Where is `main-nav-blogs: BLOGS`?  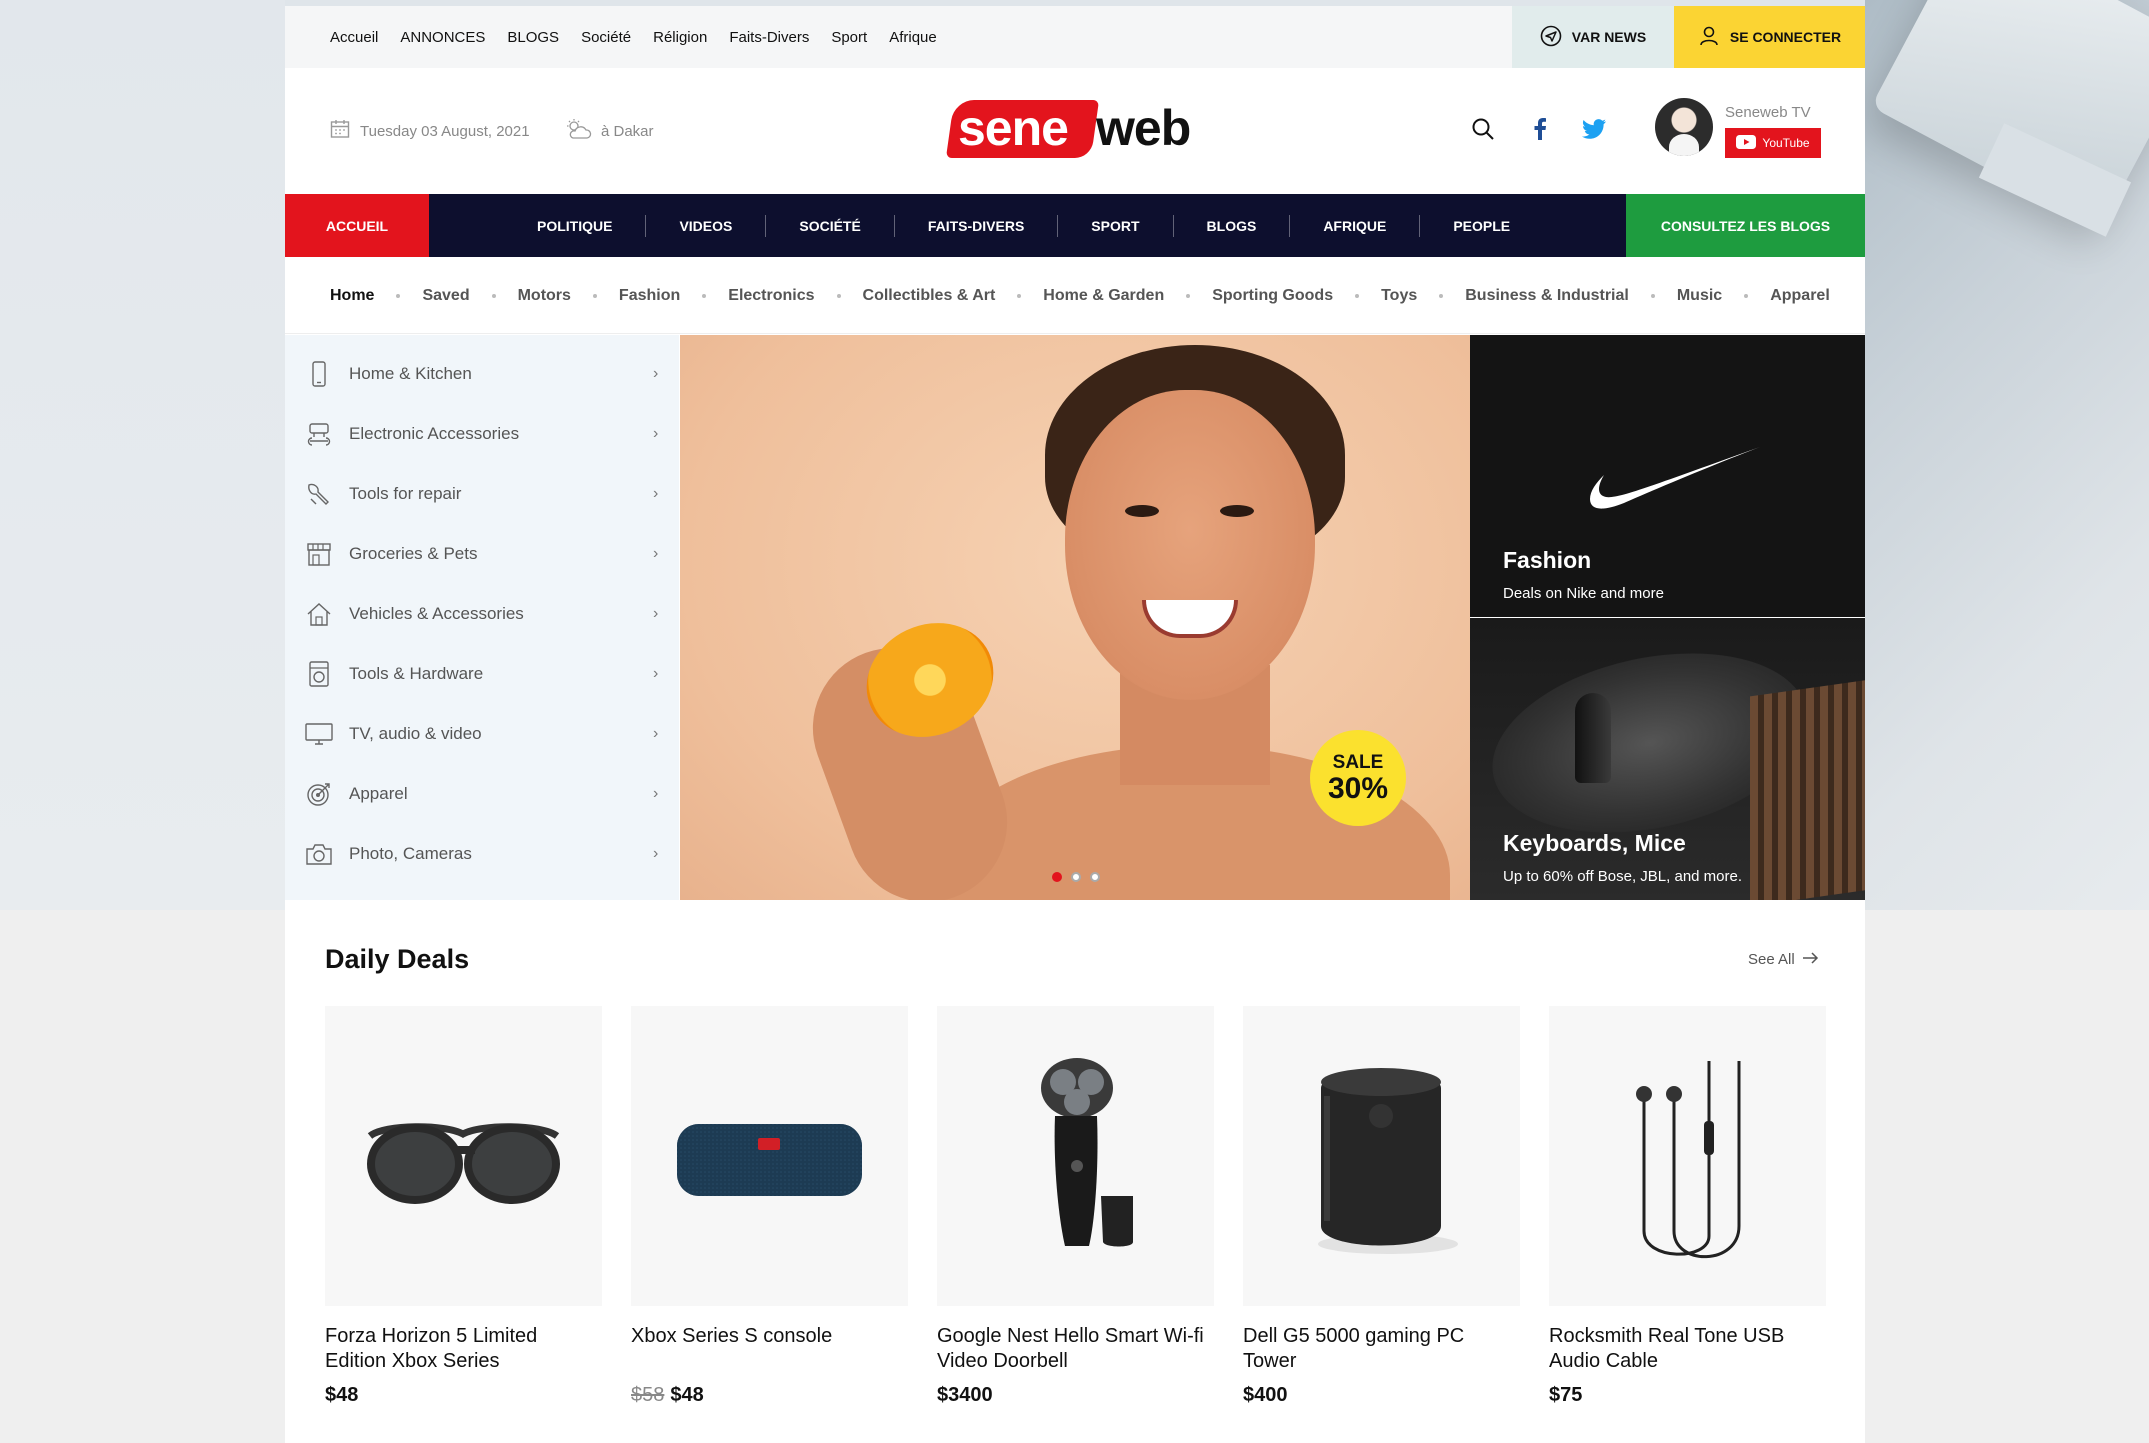 main-nav-blogs: BLOGS is located at coordinates (1232, 225).